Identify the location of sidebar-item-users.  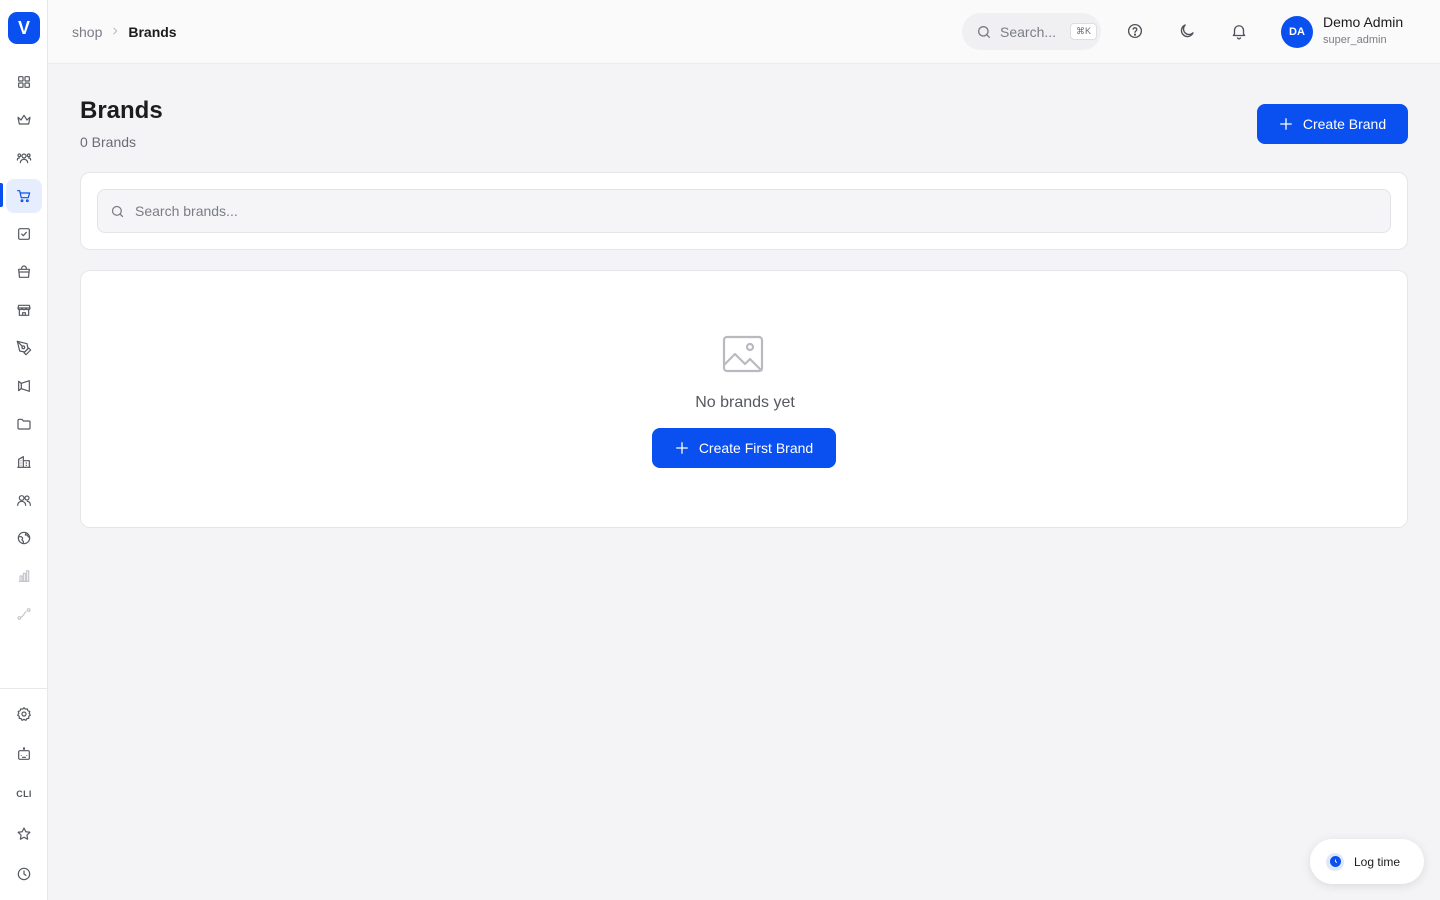
(24, 158).